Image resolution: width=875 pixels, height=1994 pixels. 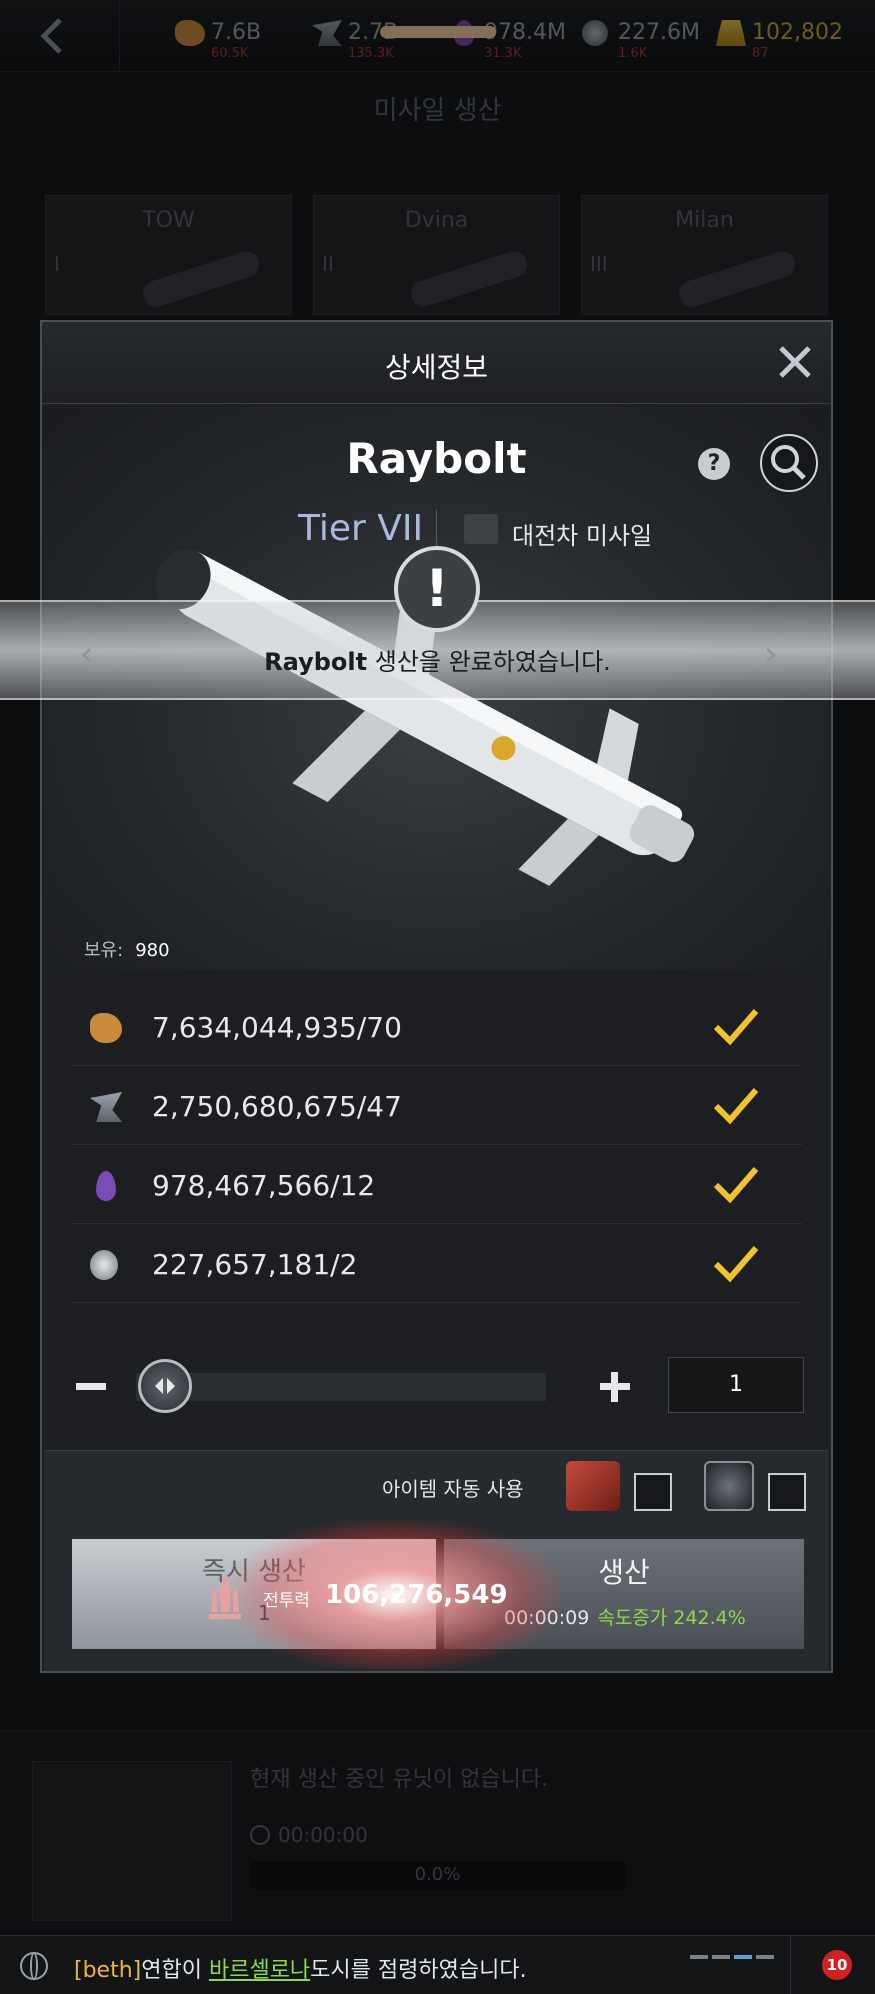 I want to click on resource-box-item-icon, so click(x=593, y=1486).